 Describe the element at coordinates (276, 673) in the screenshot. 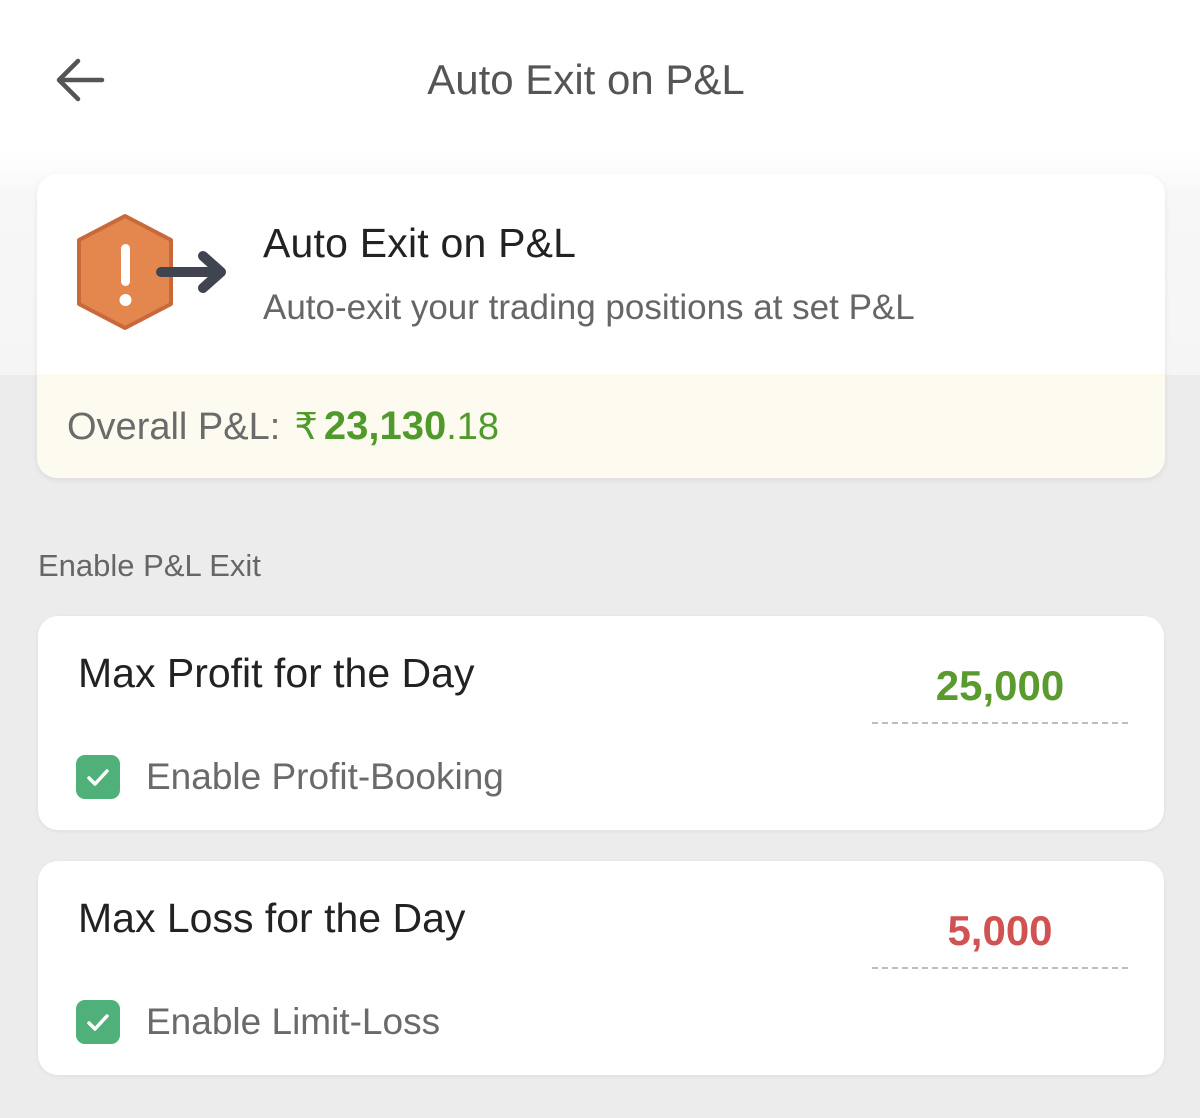

I see `max-profit-title: Max Profit for the Day` at that location.